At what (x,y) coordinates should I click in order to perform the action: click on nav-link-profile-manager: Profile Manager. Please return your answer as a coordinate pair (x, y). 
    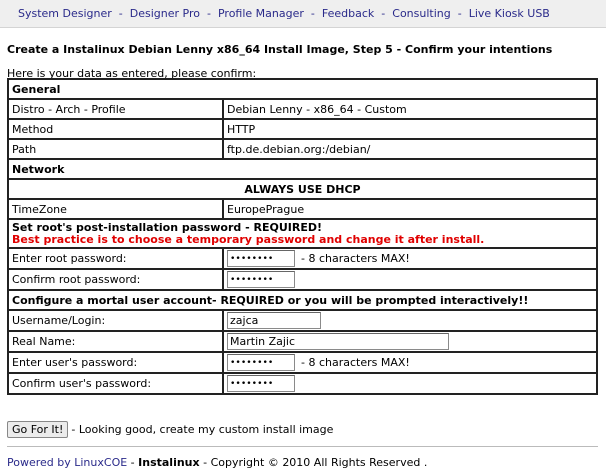
    Looking at the image, I should click on (261, 13).